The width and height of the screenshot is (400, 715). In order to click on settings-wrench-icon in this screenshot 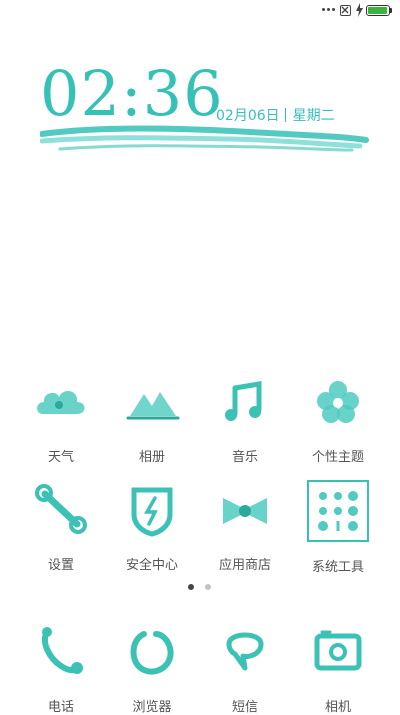, I will do `click(61, 510)`.